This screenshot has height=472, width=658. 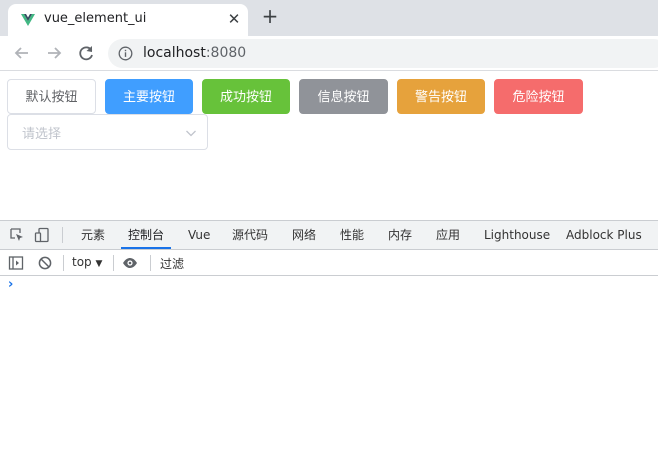 I want to click on device-toolbar-icon, so click(x=42, y=235).